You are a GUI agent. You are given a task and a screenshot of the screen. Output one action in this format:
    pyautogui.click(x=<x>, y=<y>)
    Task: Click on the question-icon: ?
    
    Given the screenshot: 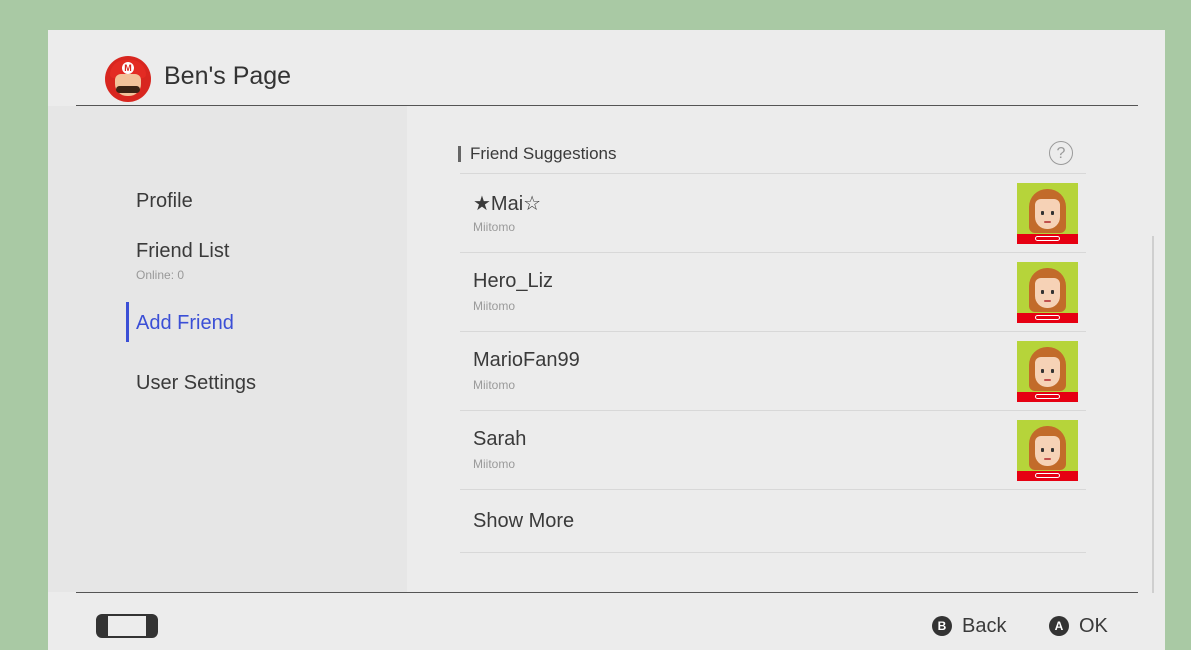 What is the action you would take?
    pyautogui.click(x=1061, y=153)
    